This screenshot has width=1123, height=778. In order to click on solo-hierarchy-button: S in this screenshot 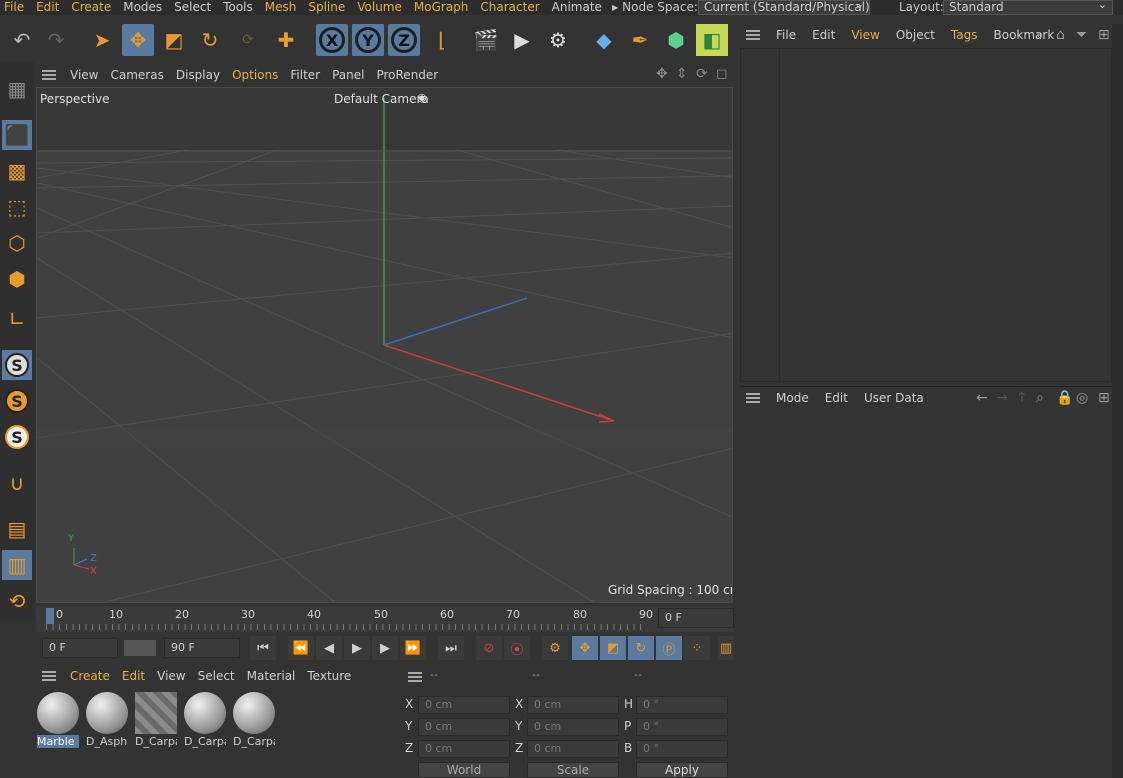, I will do `click(17, 437)`.